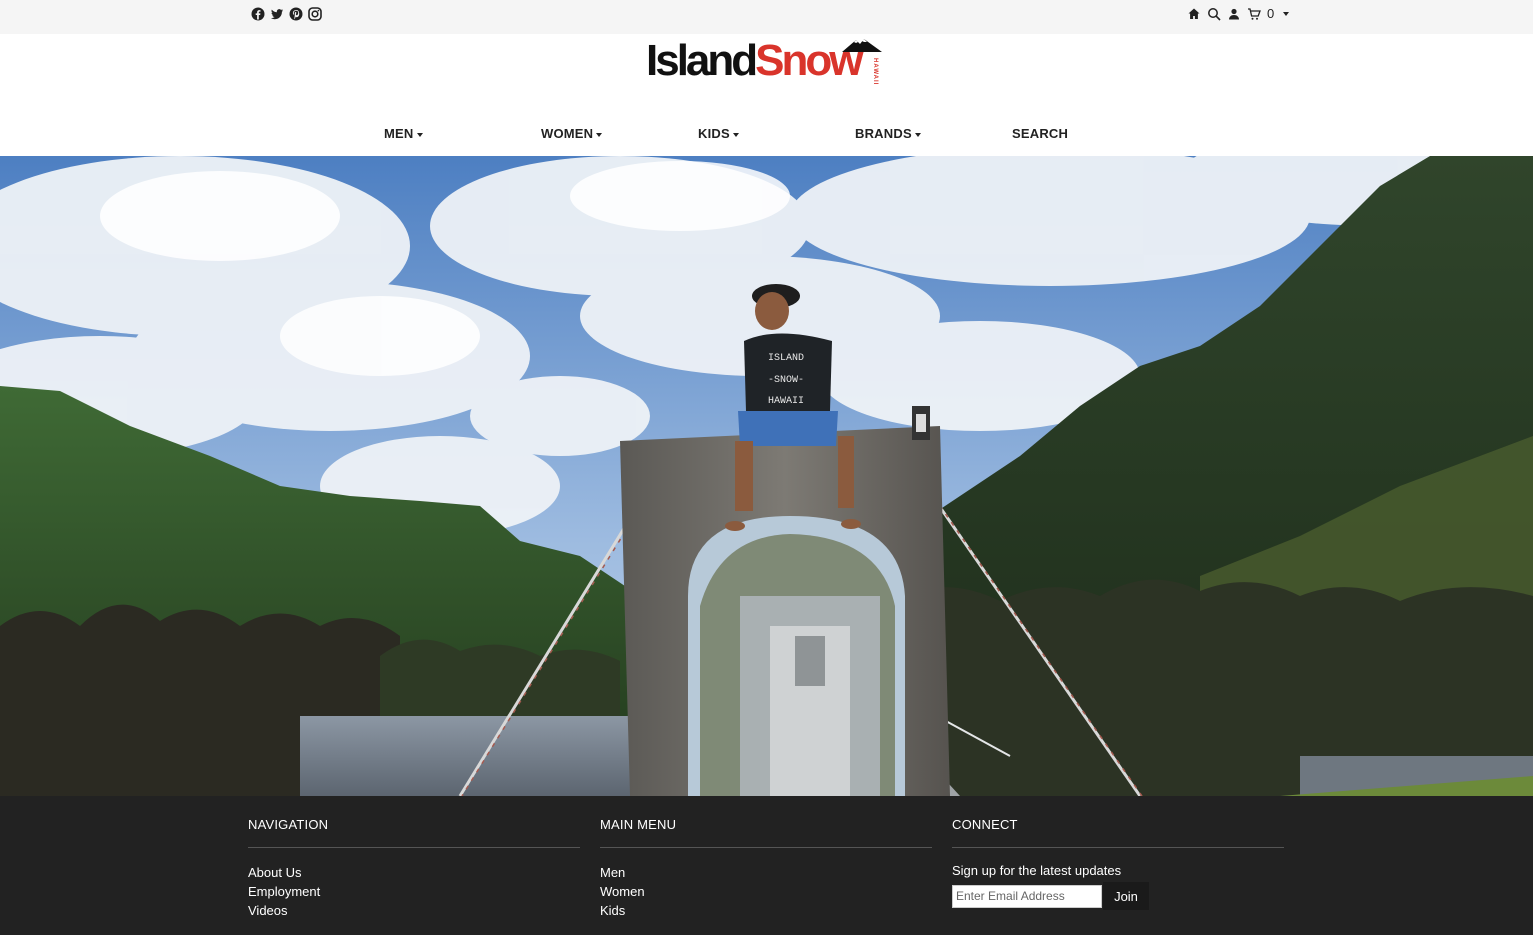 The image size is (1533, 935). I want to click on utility-links: 0, so click(1238, 13).